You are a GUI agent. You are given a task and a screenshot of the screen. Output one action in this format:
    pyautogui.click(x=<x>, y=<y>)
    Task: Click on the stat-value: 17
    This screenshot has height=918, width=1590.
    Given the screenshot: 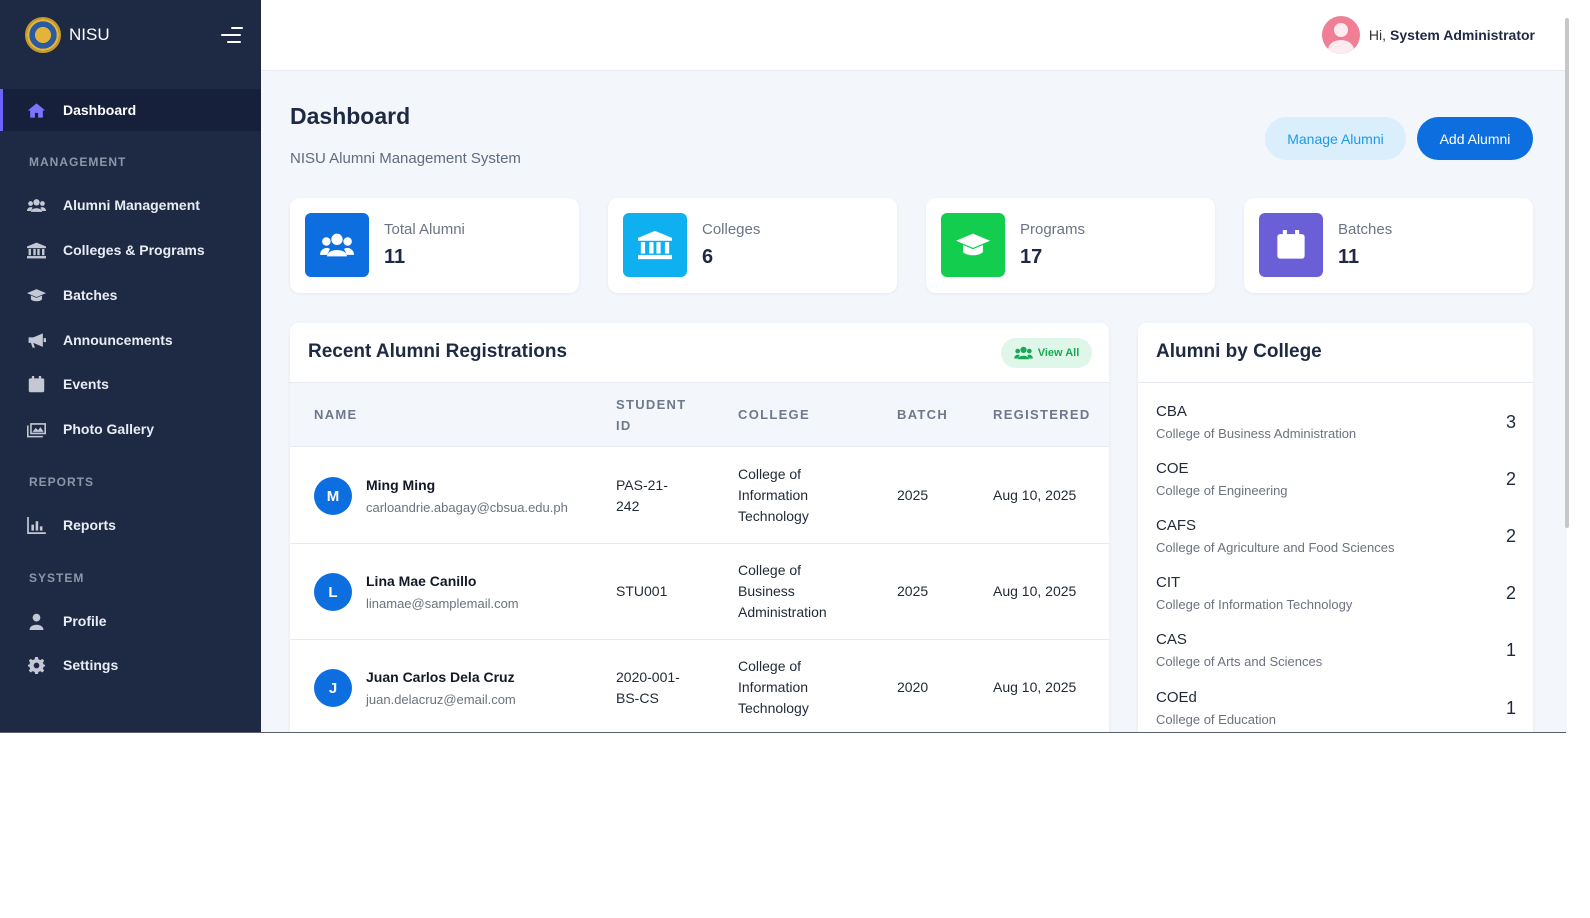 What is the action you would take?
    pyautogui.click(x=1031, y=257)
    